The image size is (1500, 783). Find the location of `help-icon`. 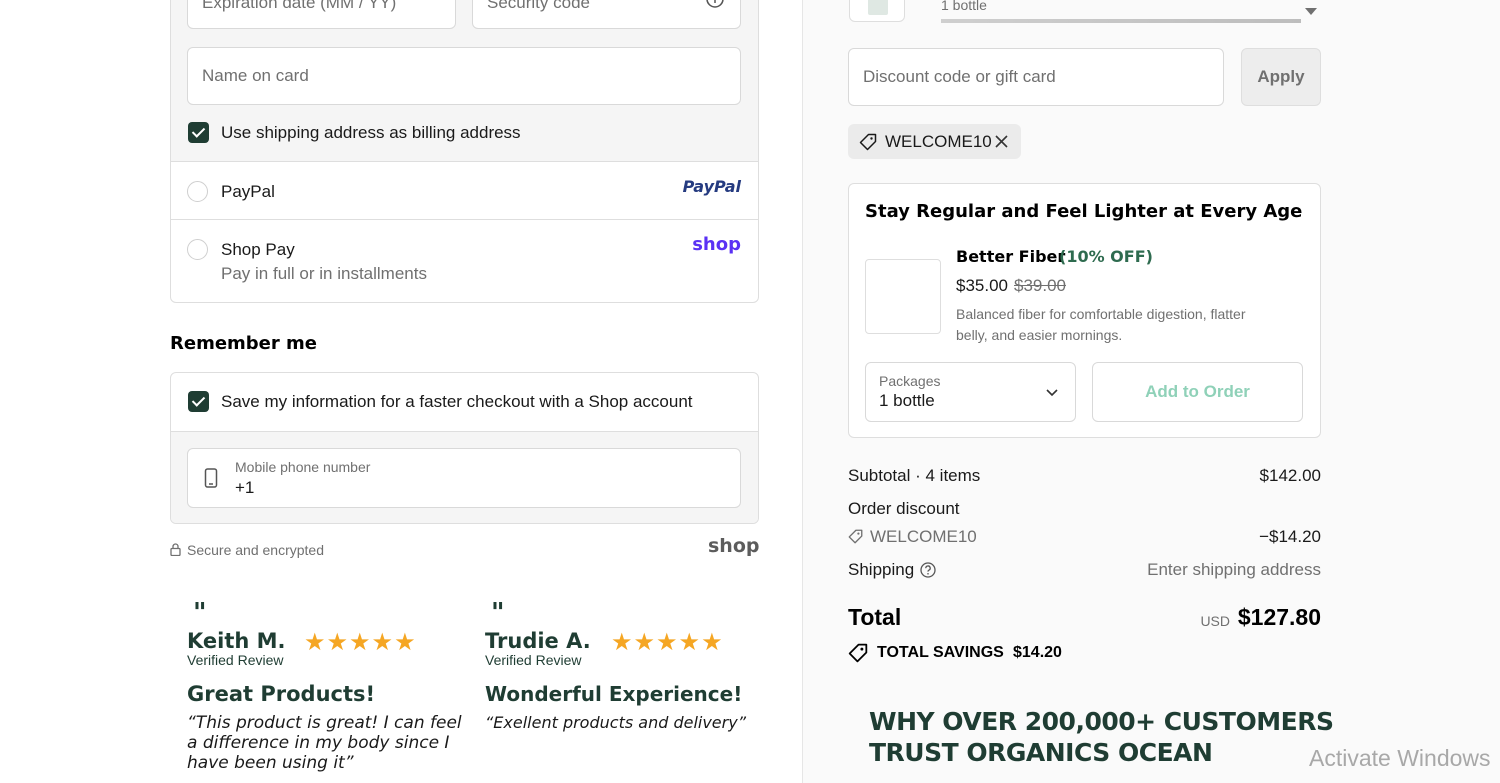

help-icon is located at coordinates (928, 570).